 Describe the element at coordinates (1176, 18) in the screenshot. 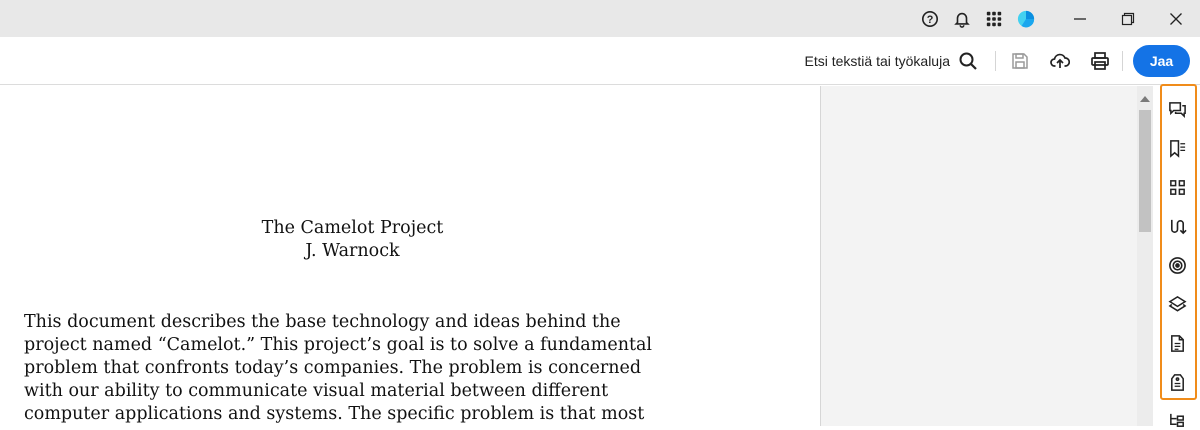

I see `close-button` at that location.